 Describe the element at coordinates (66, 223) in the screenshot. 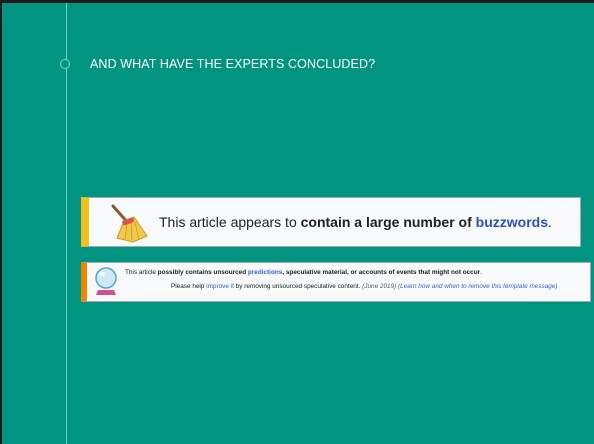

I see `slide-vertical-rule` at that location.